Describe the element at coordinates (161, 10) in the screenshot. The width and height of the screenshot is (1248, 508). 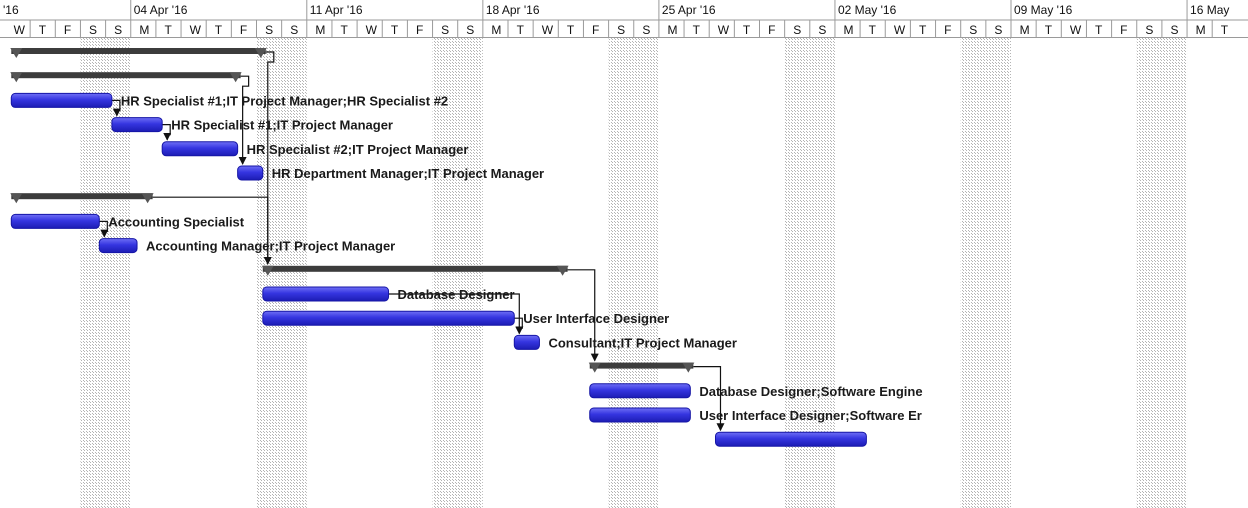
I see `week-label: 04 Apr '16` at that location.